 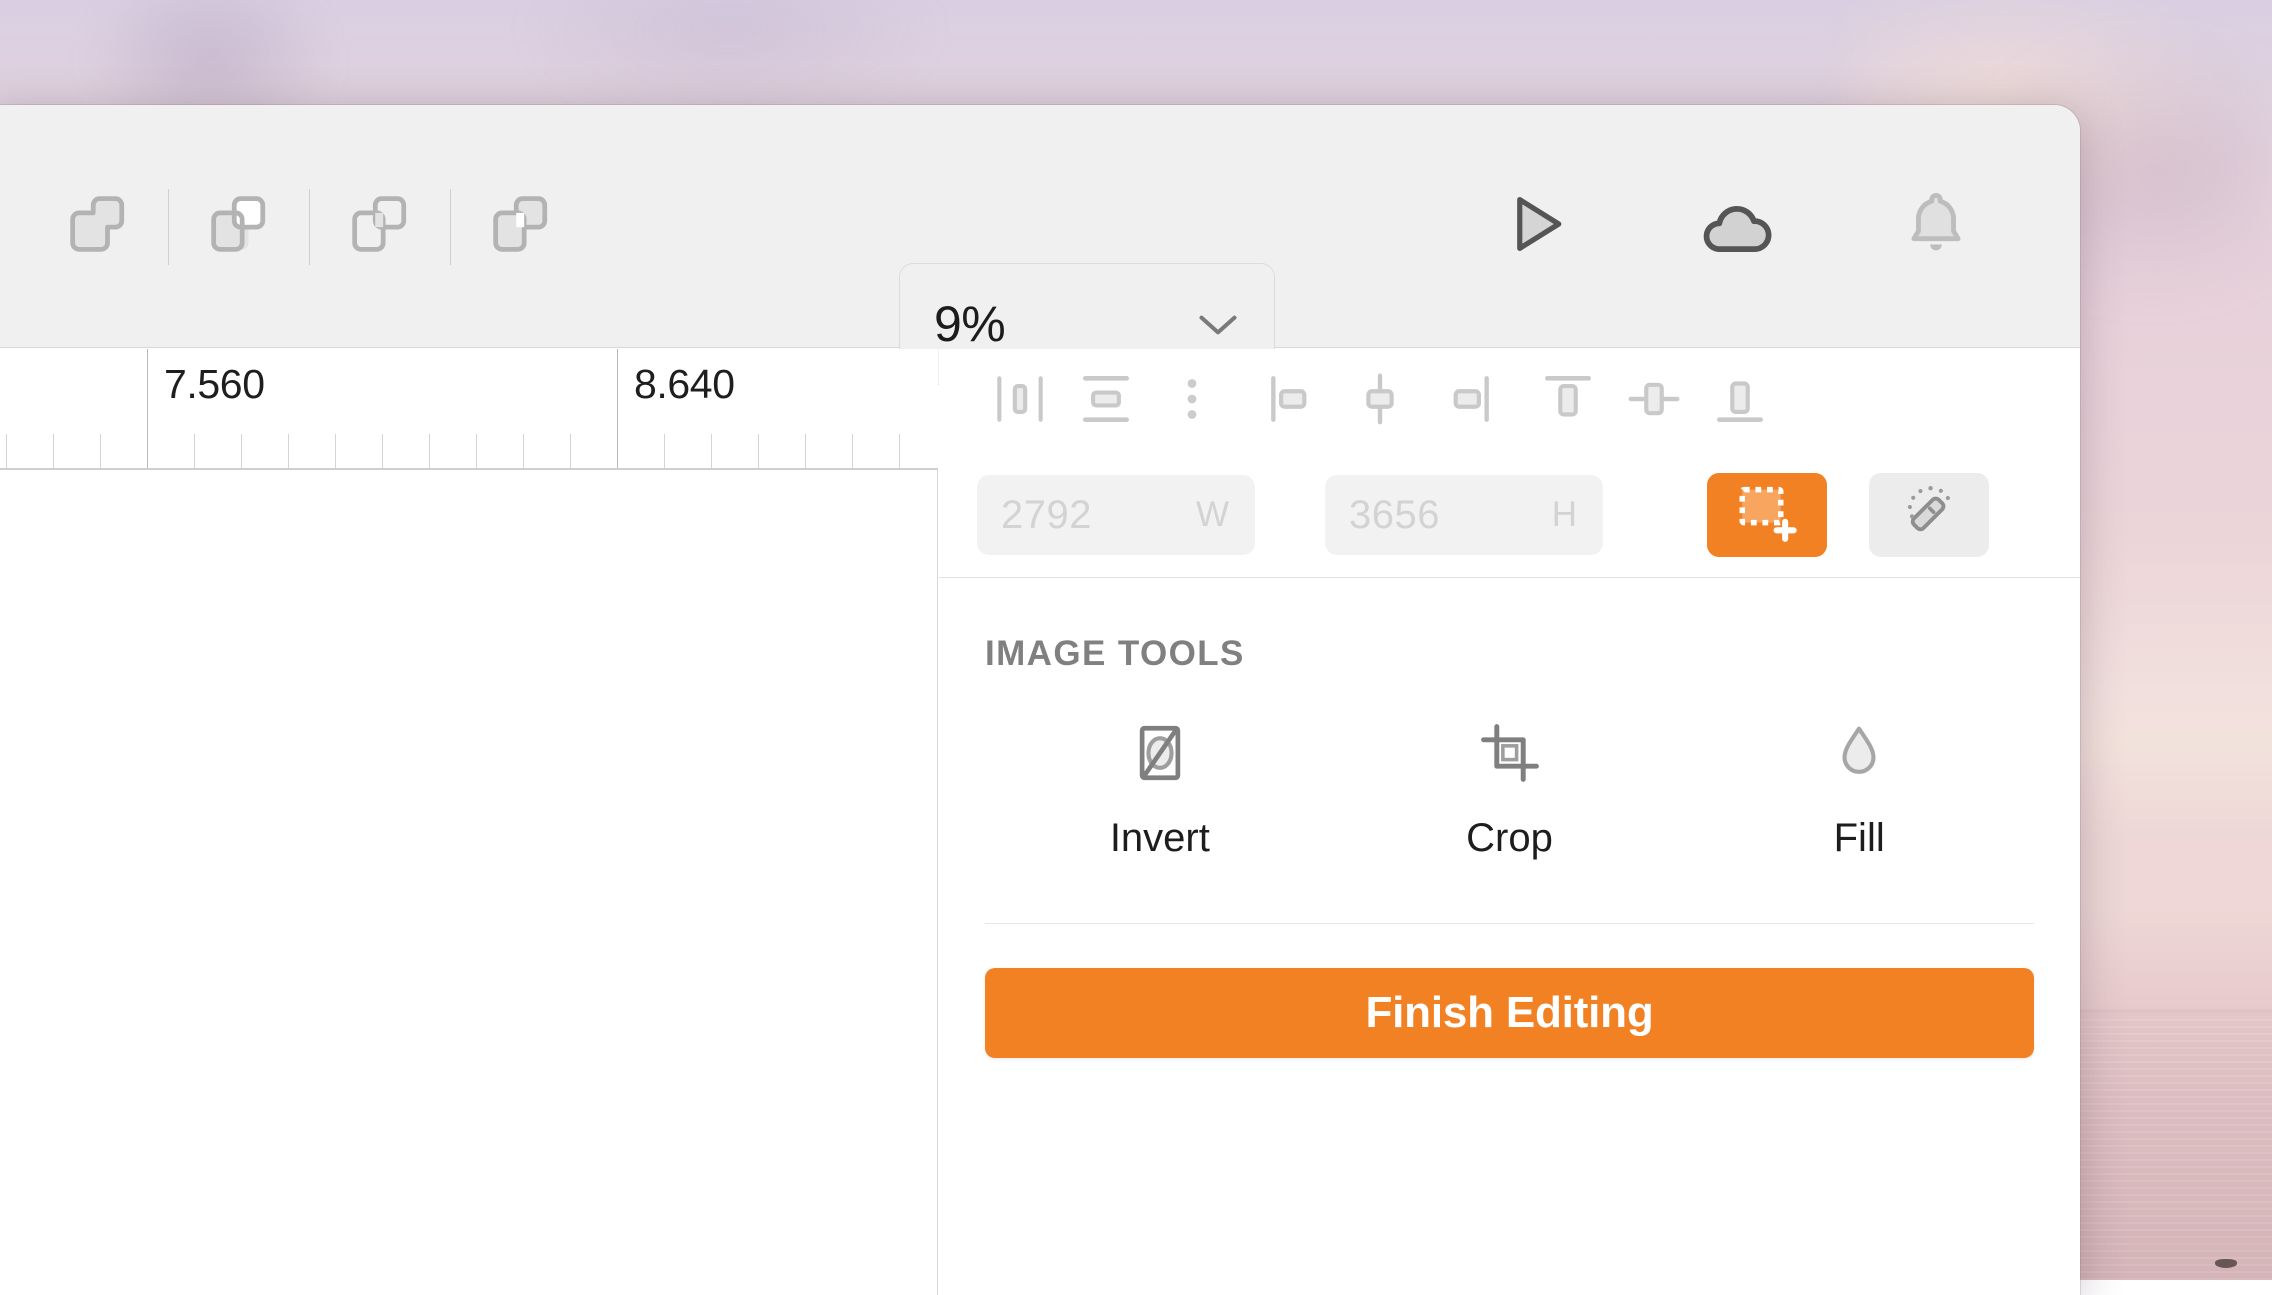 What do you see at coordinates (1212, 515) in the screenshot?
I see `width-unit-label: W` at bounding box center [1212, 515].